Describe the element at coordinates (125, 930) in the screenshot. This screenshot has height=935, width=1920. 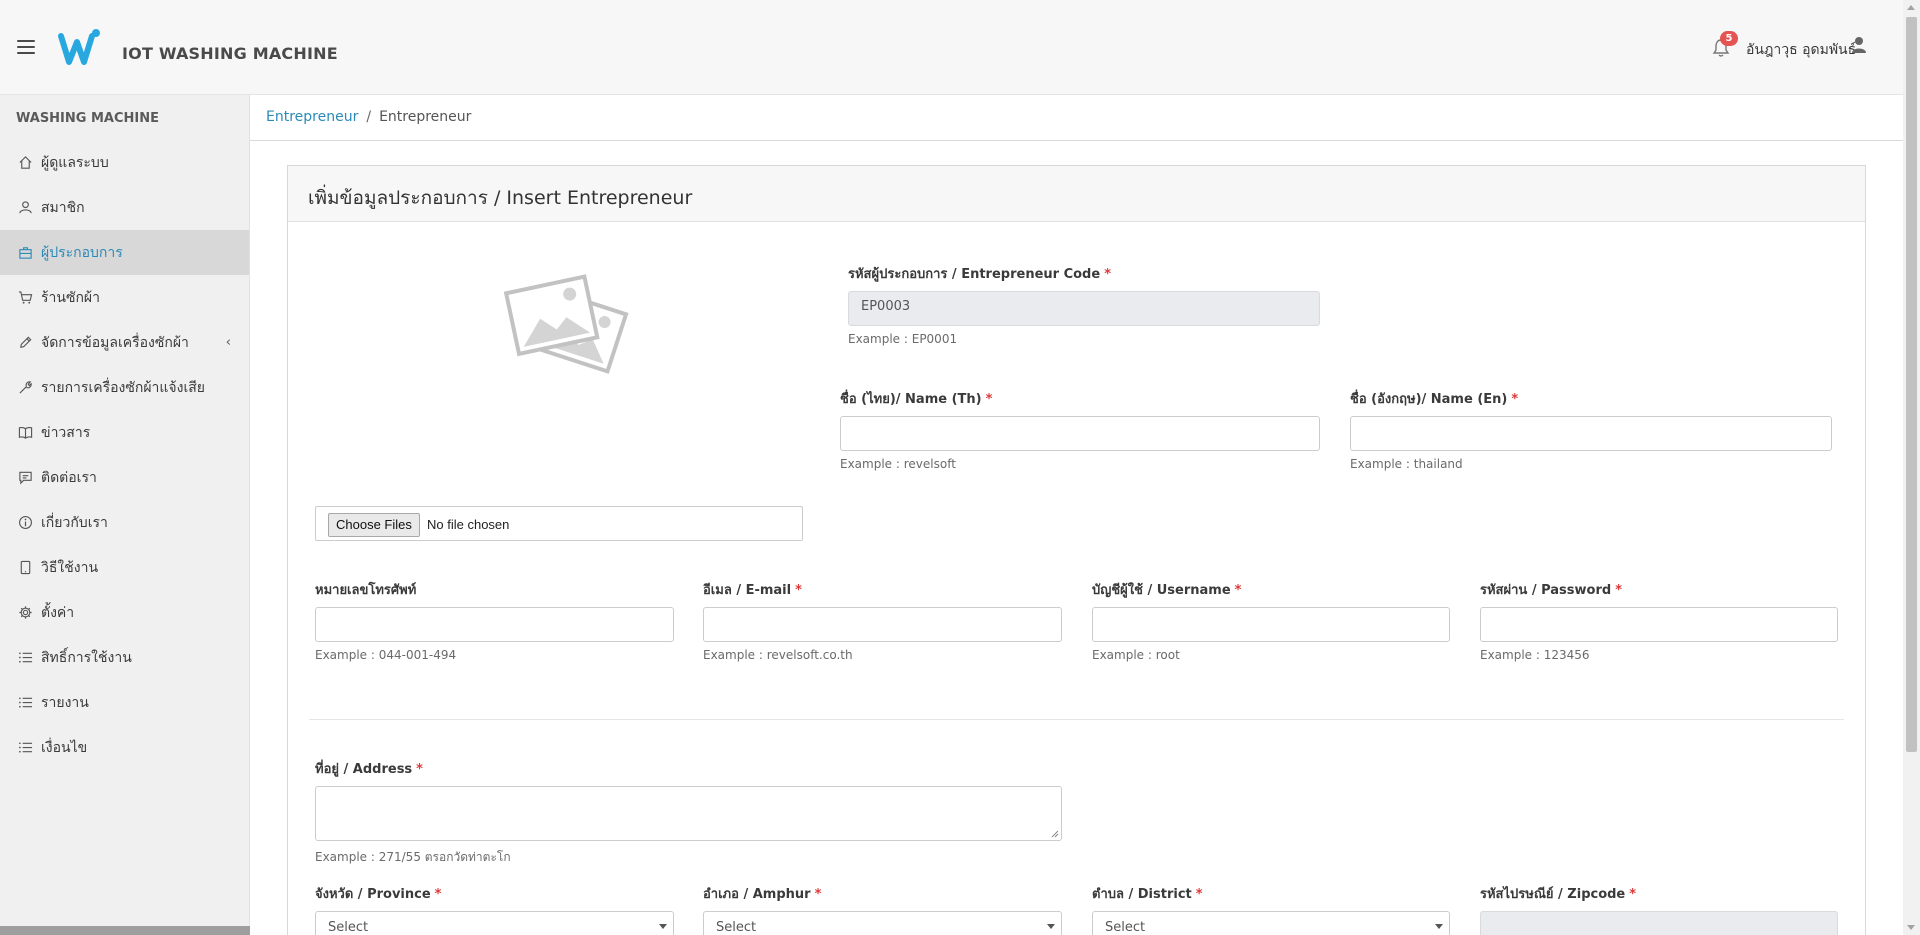
I see `sidebar-horizontal-scrollbar` at that location.